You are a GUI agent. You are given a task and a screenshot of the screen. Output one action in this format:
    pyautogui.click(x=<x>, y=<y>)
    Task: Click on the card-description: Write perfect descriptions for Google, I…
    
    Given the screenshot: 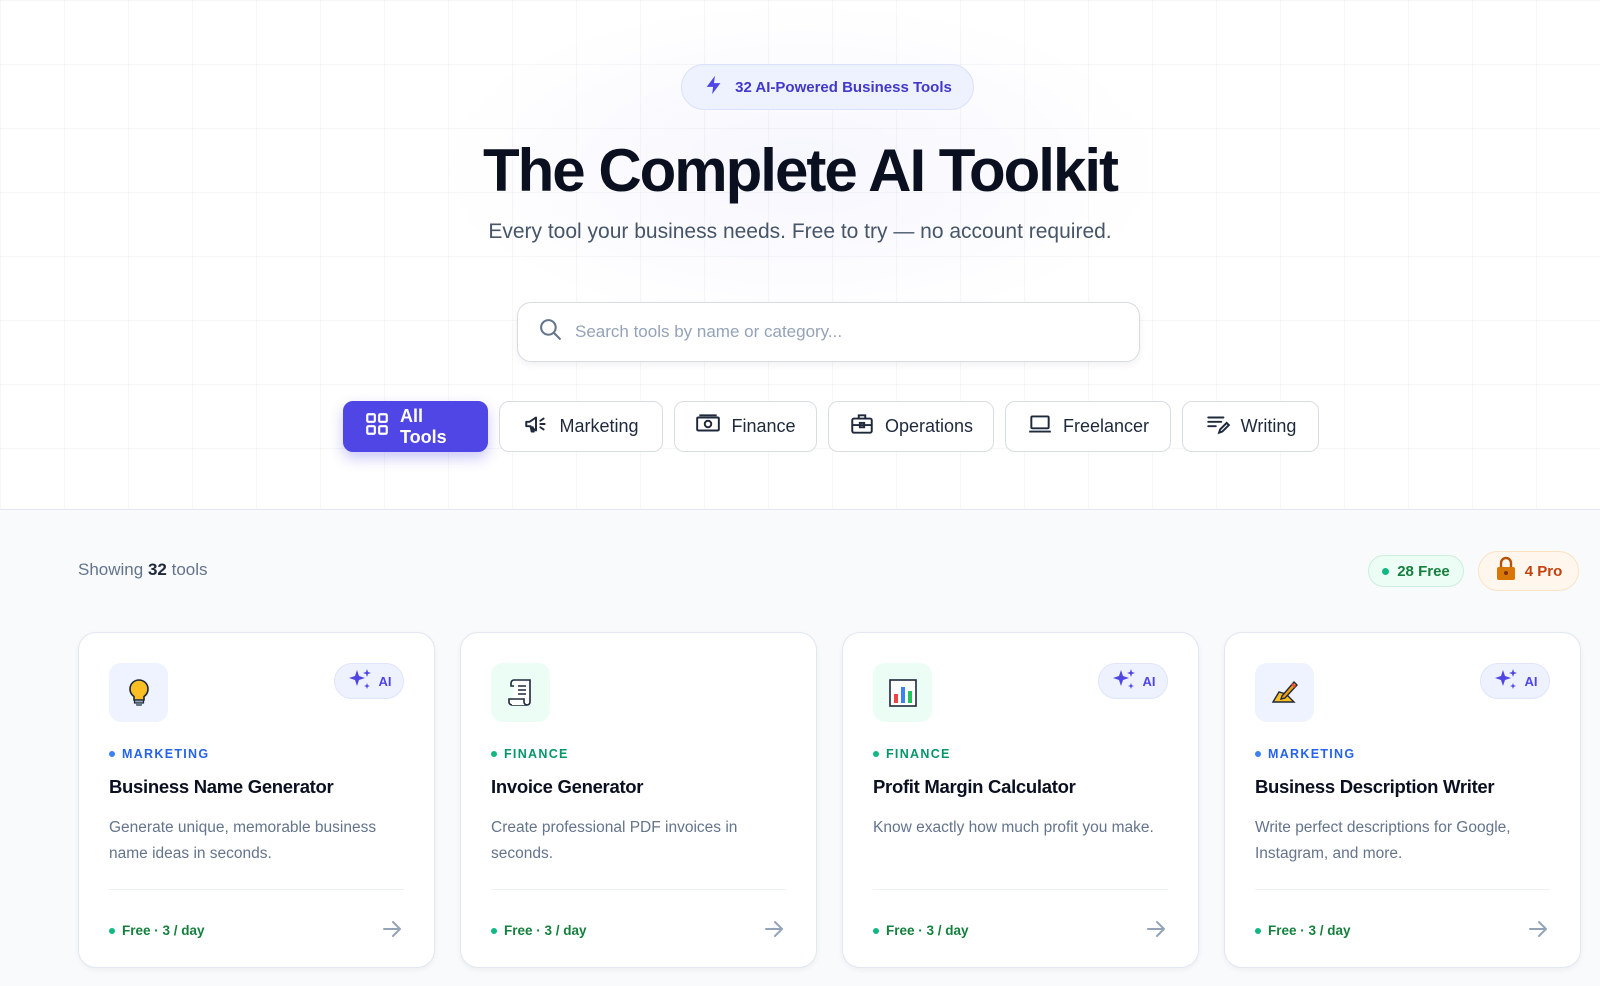 What is the action you would take?
    pyautogui.click(x=1383, y=840)
    